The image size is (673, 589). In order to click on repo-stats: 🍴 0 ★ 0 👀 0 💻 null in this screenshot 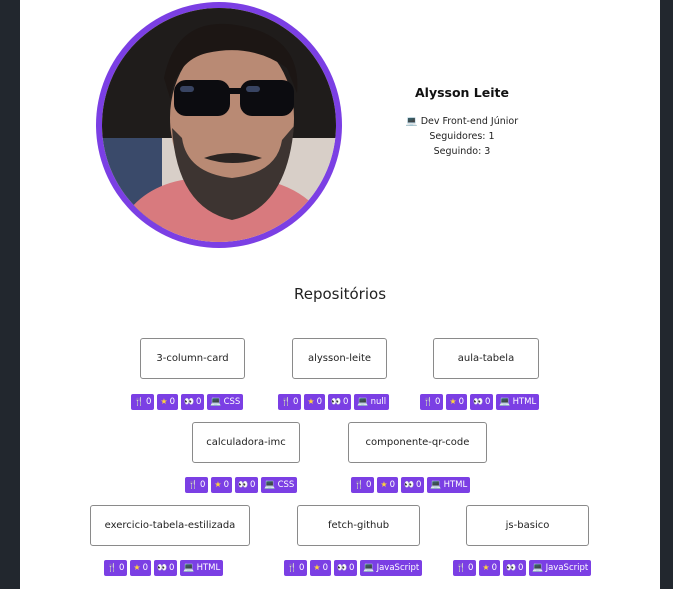, I will do `click(334, 402)`.